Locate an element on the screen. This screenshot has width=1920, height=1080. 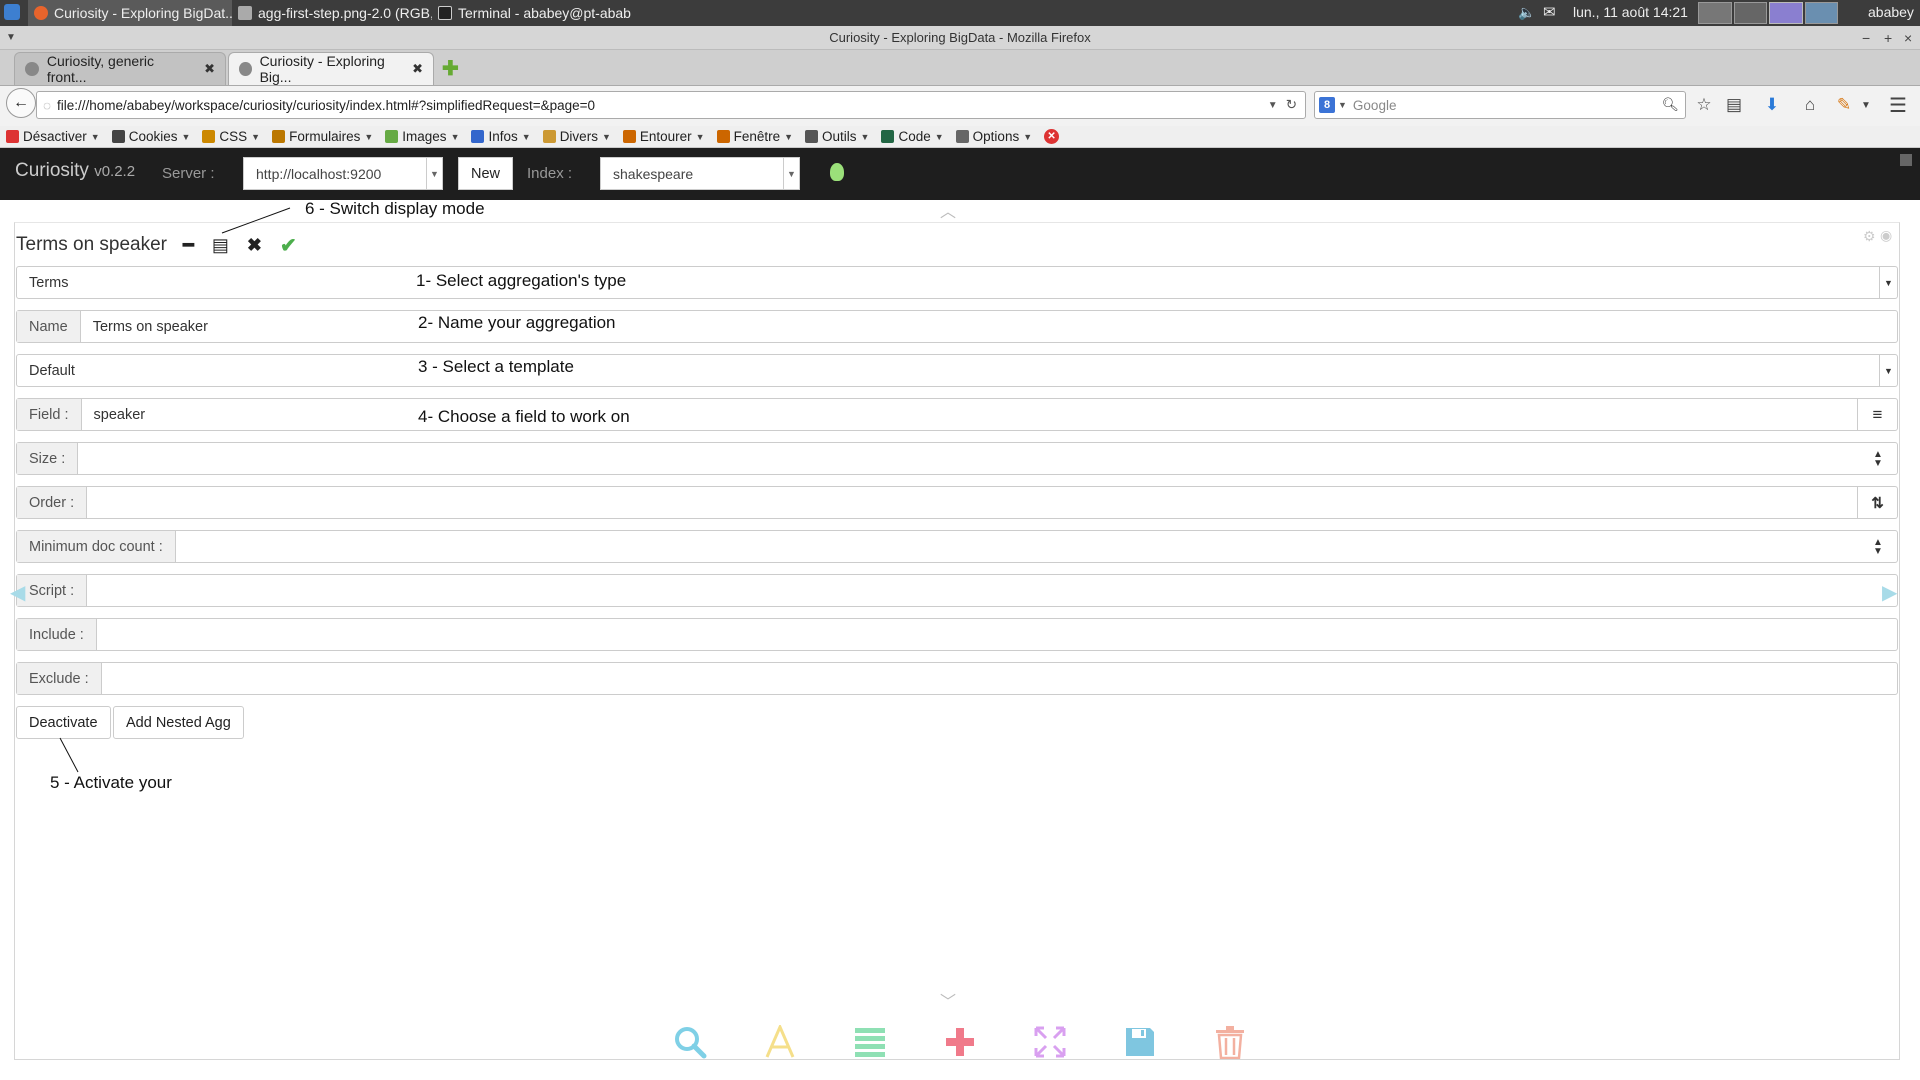
close-toolbar-icon: ✕ is located at coordinates (1052, 136).